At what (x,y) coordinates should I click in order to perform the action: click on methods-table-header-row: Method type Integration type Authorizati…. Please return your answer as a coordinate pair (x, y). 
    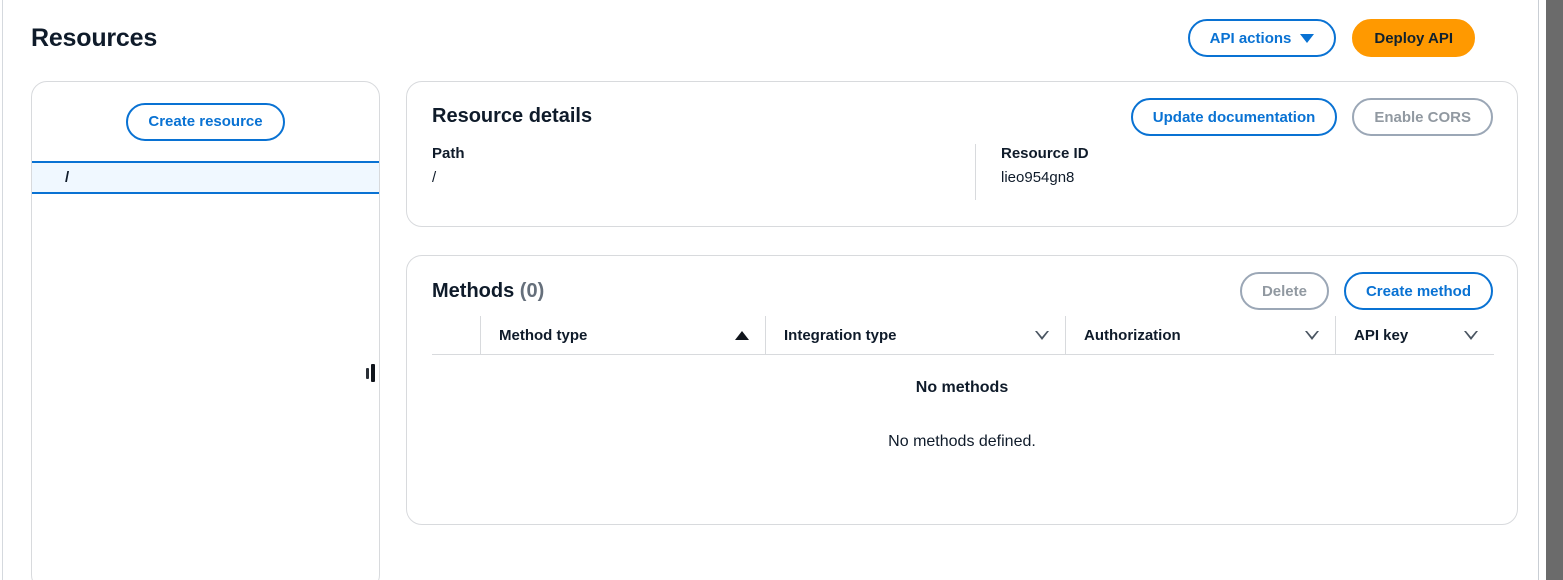
    Looking at the image, I should click on (963, 335).